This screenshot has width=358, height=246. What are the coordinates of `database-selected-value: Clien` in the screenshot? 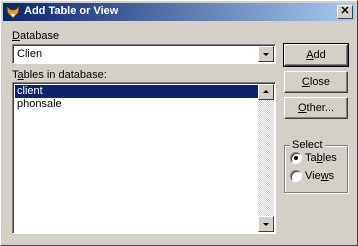 It's located at (30, 54).